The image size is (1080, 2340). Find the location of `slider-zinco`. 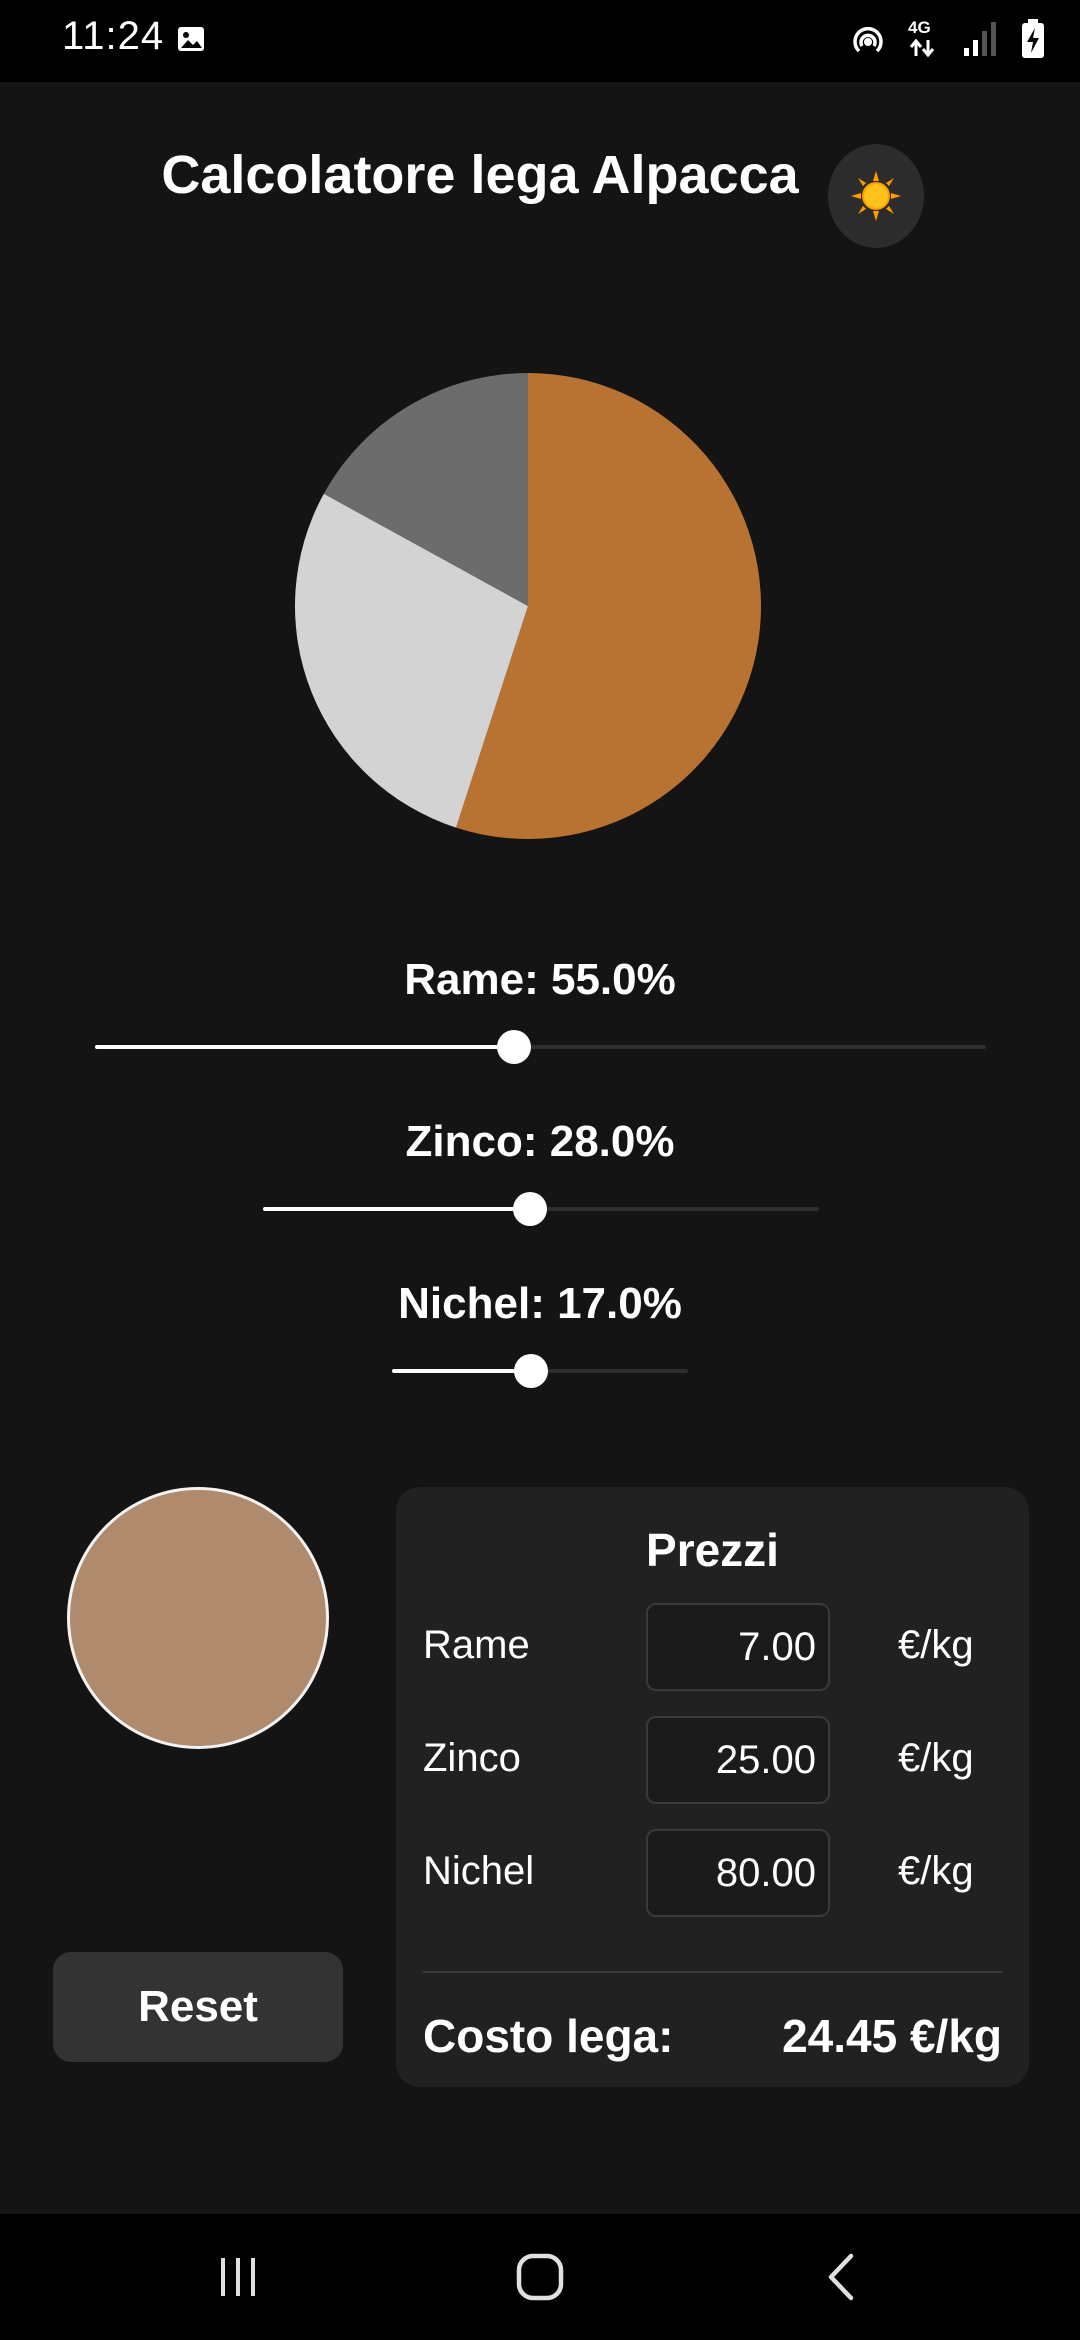

slider-zinco is located at coordinates (541, 1209).